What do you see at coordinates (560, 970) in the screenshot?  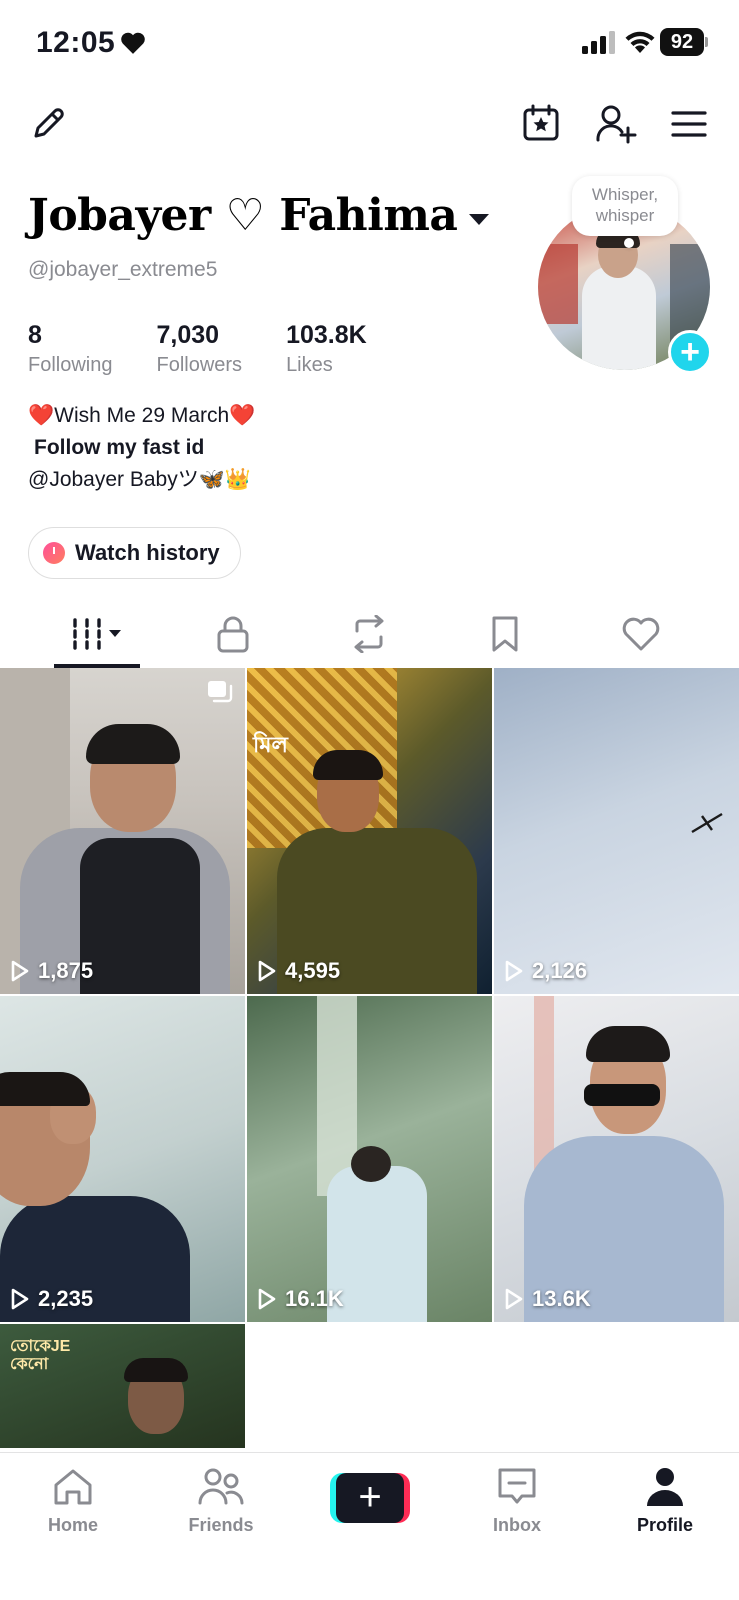 I see `view-count-label: 2,126` at bounding box center [560, 970].